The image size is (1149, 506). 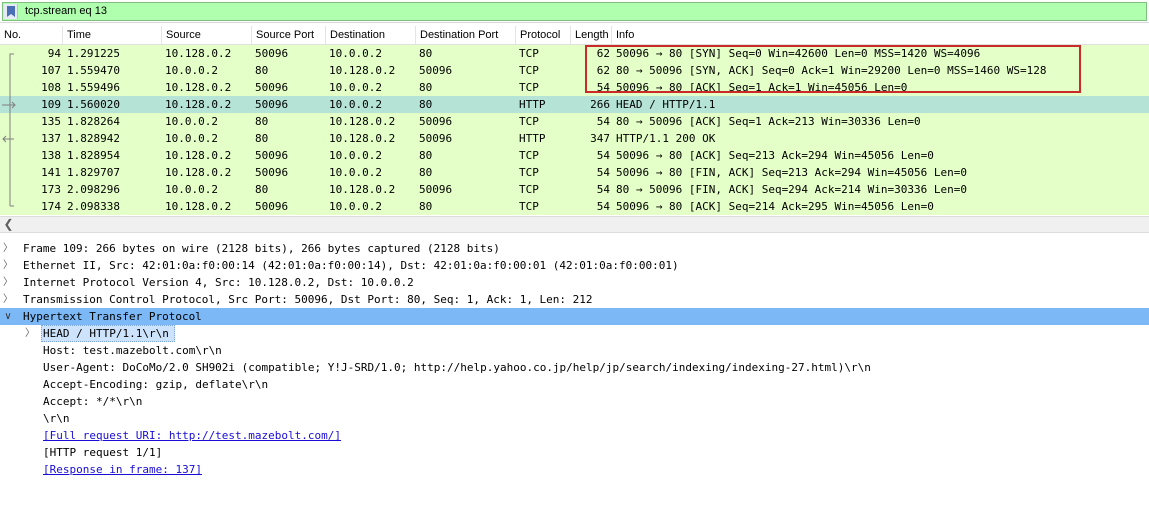 What do you see at coordinates (11, 11) in the screenshot?
I see `bookmark-icon` at bounding box center [11, 11].